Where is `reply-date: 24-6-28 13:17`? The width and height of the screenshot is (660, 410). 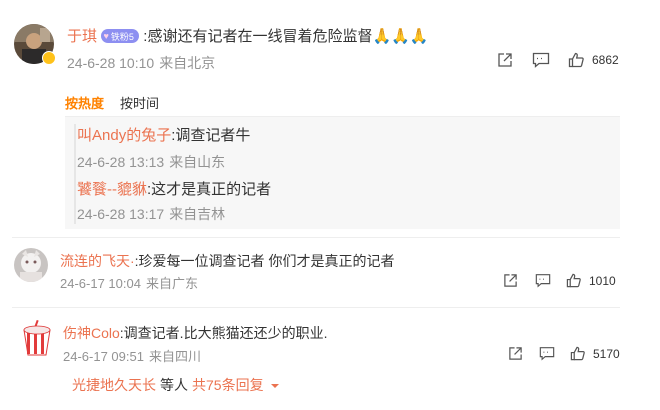 reply-date: 24-6-28 13:17 is located at coordinates (121, 214).